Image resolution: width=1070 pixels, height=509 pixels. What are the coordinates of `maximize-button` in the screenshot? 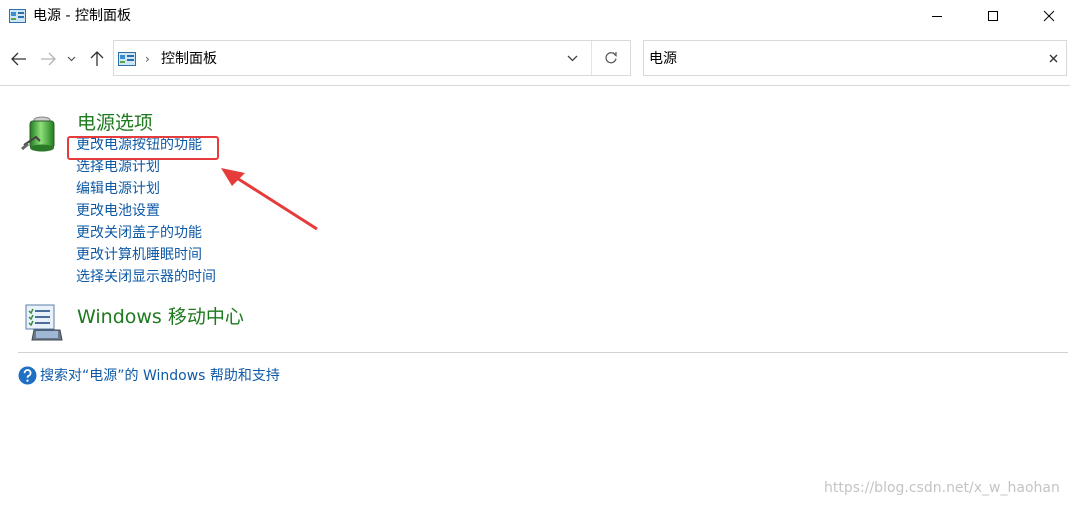 It's located at (993, 16).